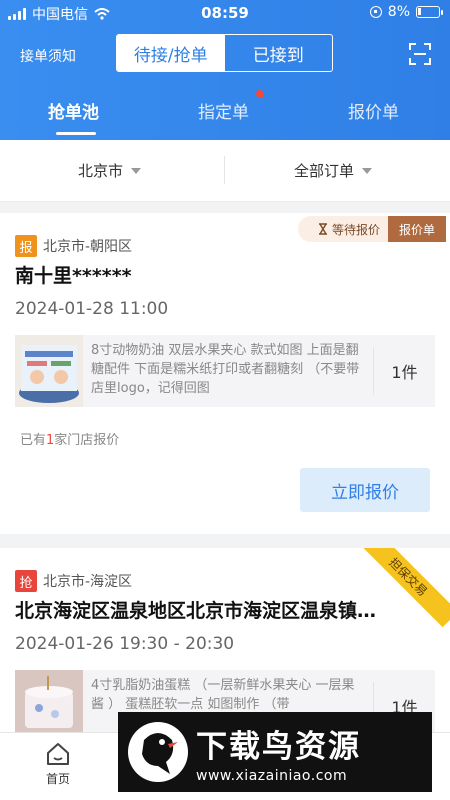 This screenshot has height=800, width=450. Describe the element at coordinates (278, 746) in the screenshot. I see `watermark-title: 下载鸟资源` at that location.